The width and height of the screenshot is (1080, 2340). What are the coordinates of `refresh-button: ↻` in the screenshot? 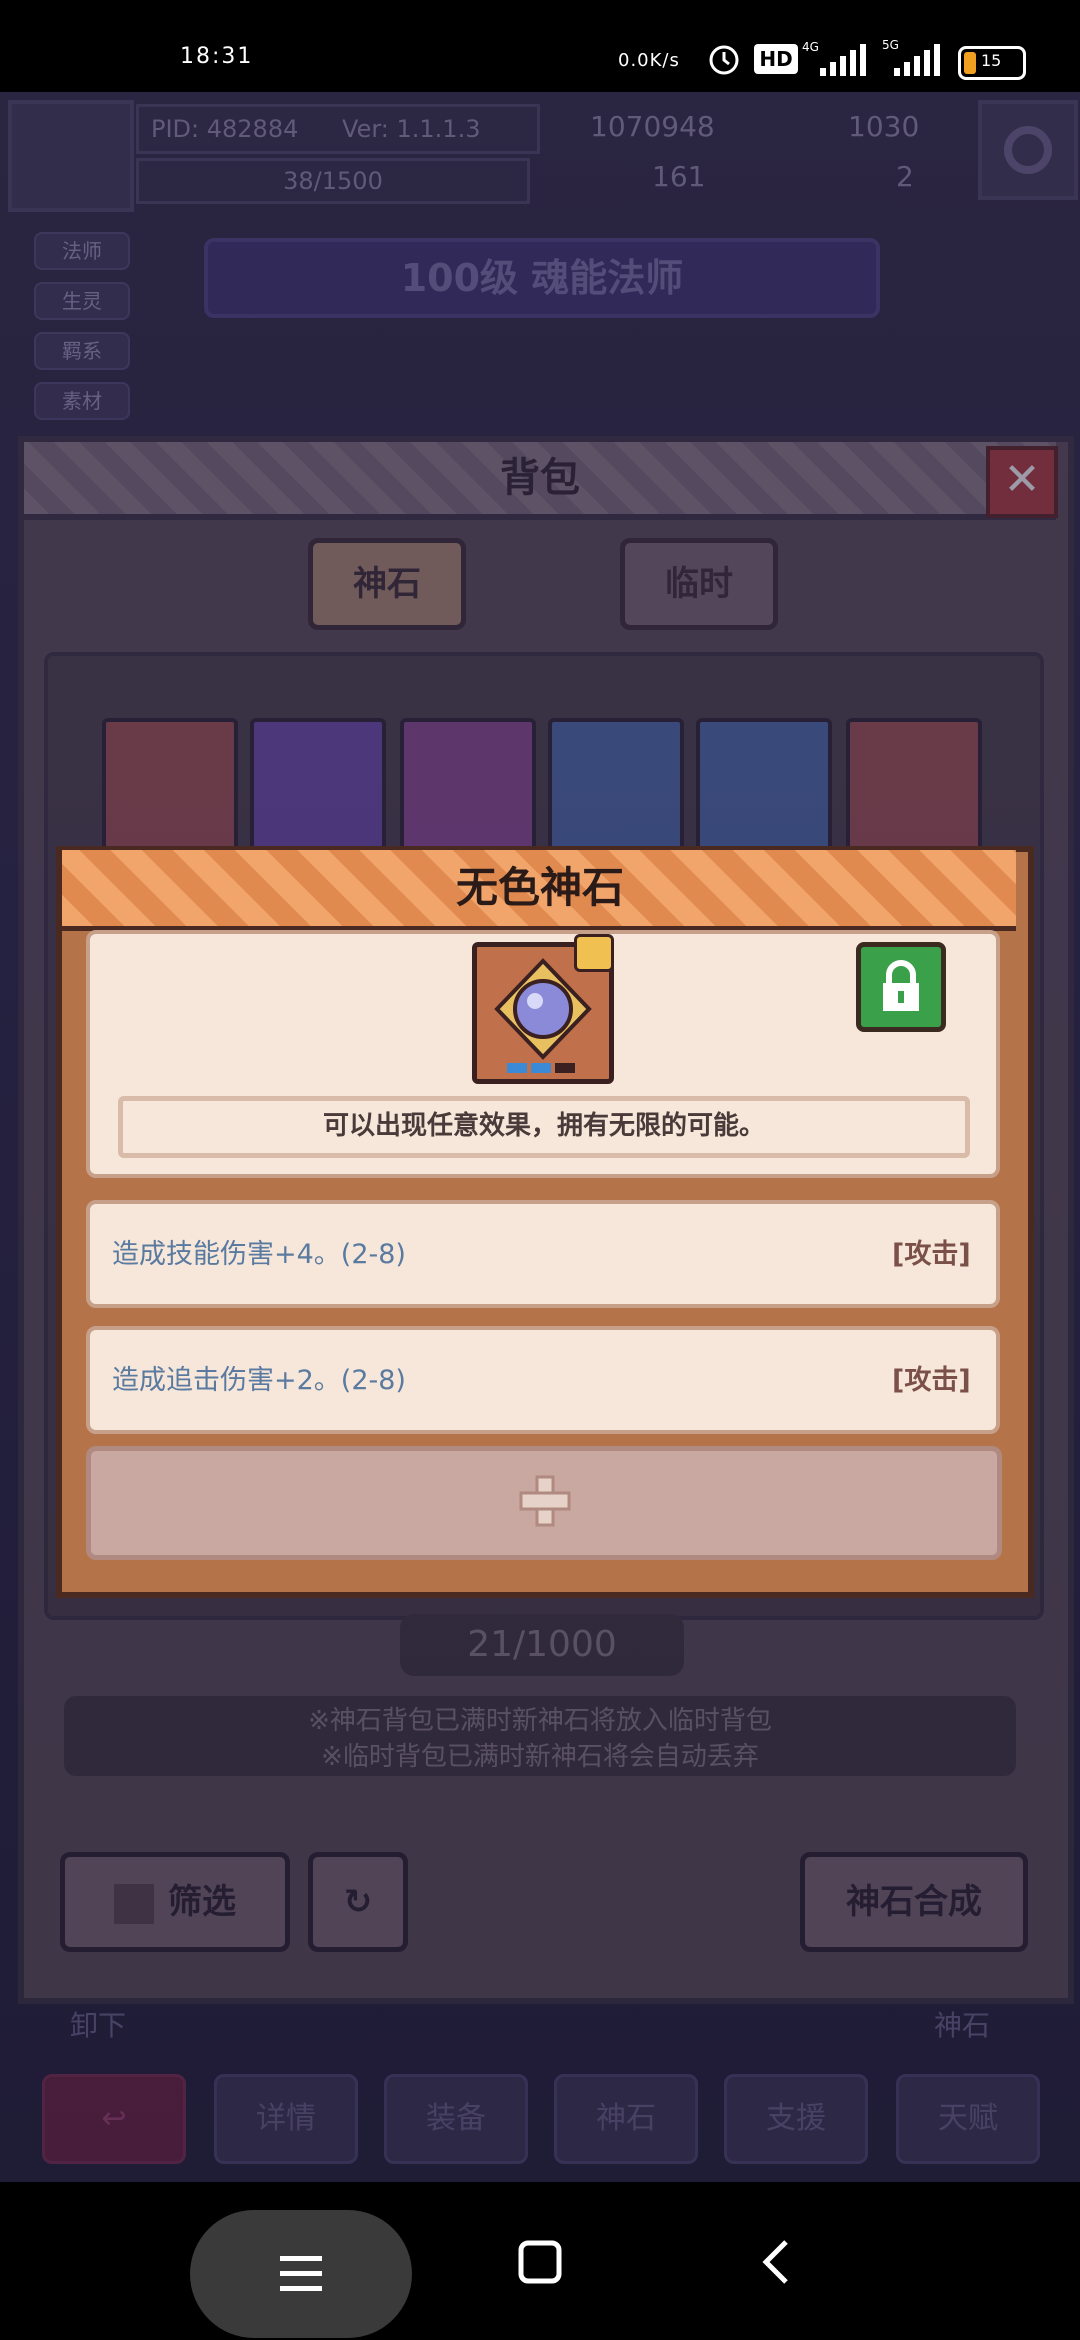 It's located at (358, 1902).